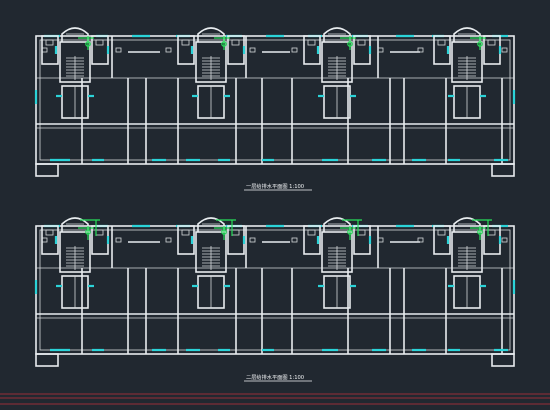 The height and width of the screenshot is (410, 550). What do you see at coordinates (275, 399) in the screenshot?
I see `drawing-frame` at bounding box center [275, 399].